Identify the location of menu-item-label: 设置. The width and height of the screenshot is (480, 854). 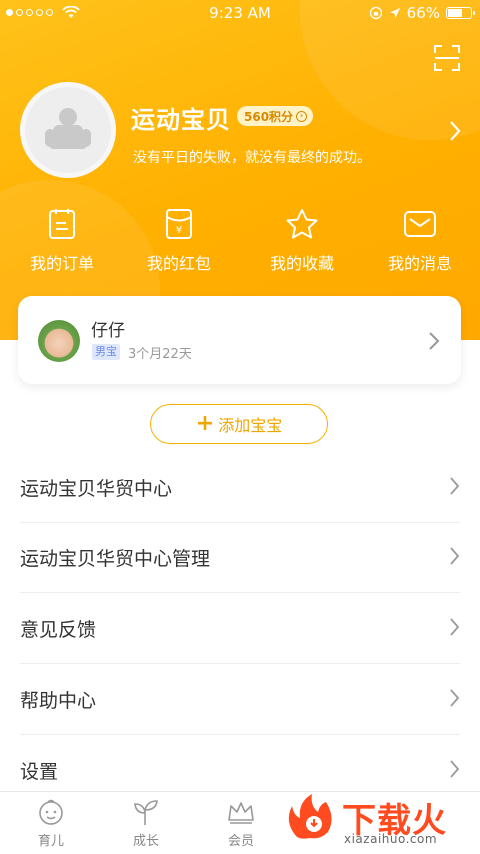
(39, 772).